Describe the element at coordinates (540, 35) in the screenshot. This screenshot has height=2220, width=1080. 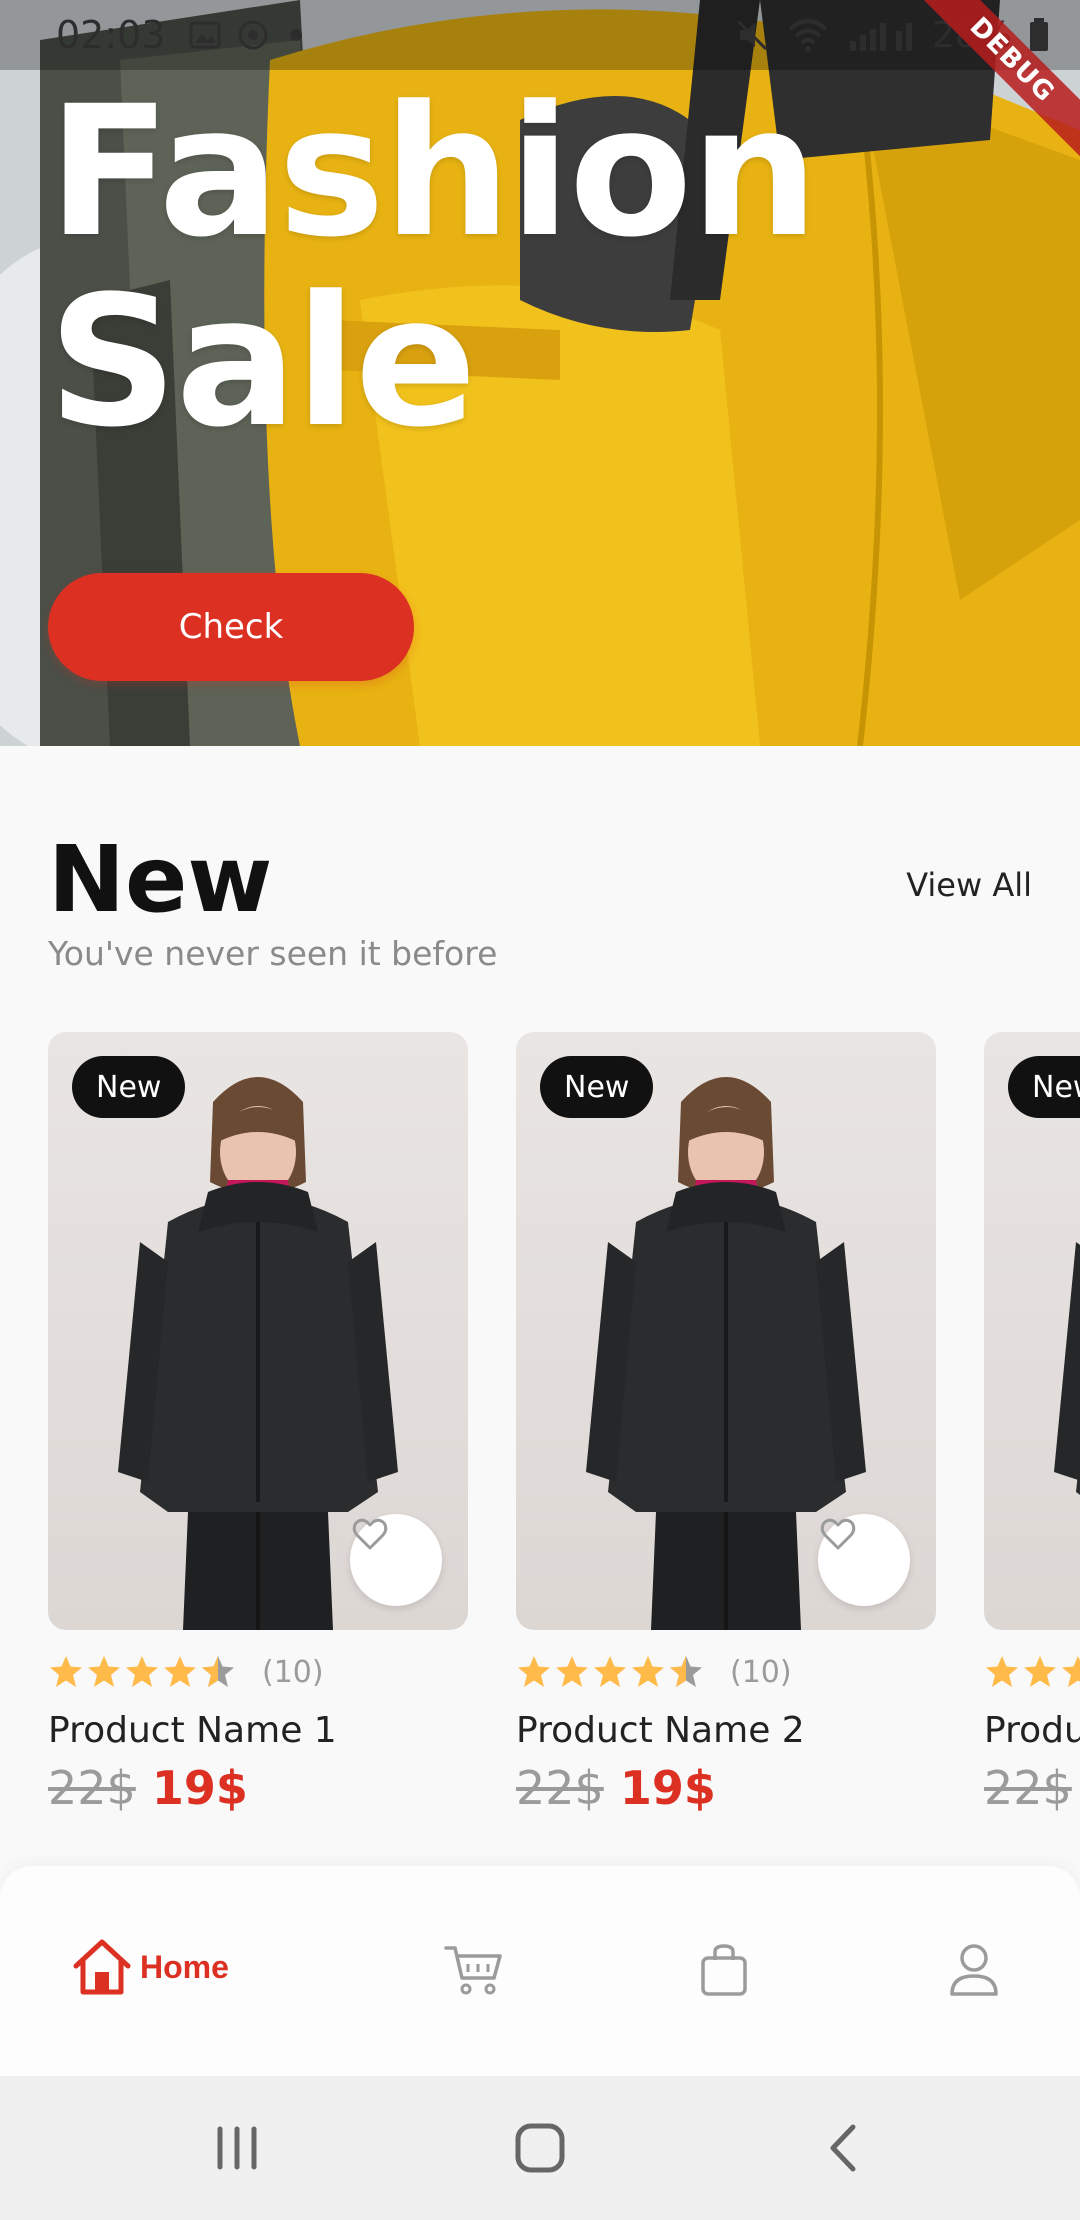
I see `status-bar: 02:03 28` at that location.